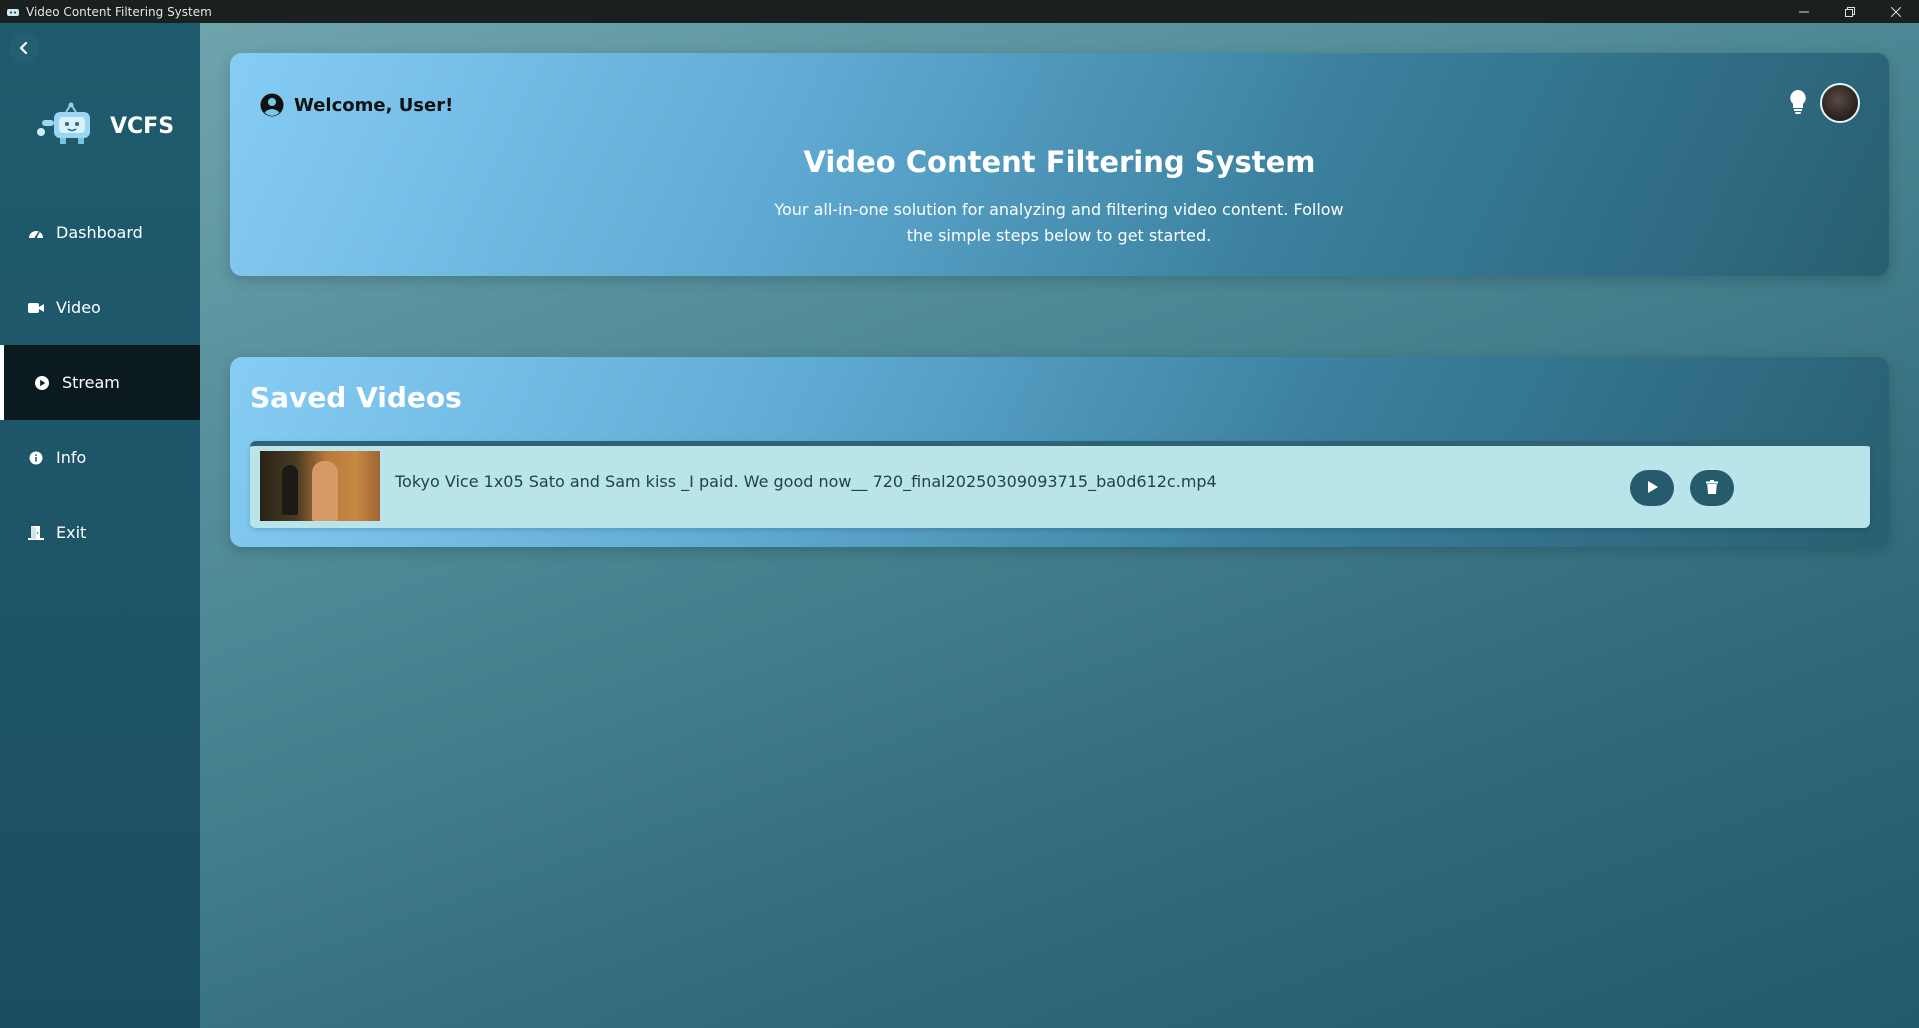  I want to click on sidebar-item-dashboard: Dashboard, so click(100, 232).